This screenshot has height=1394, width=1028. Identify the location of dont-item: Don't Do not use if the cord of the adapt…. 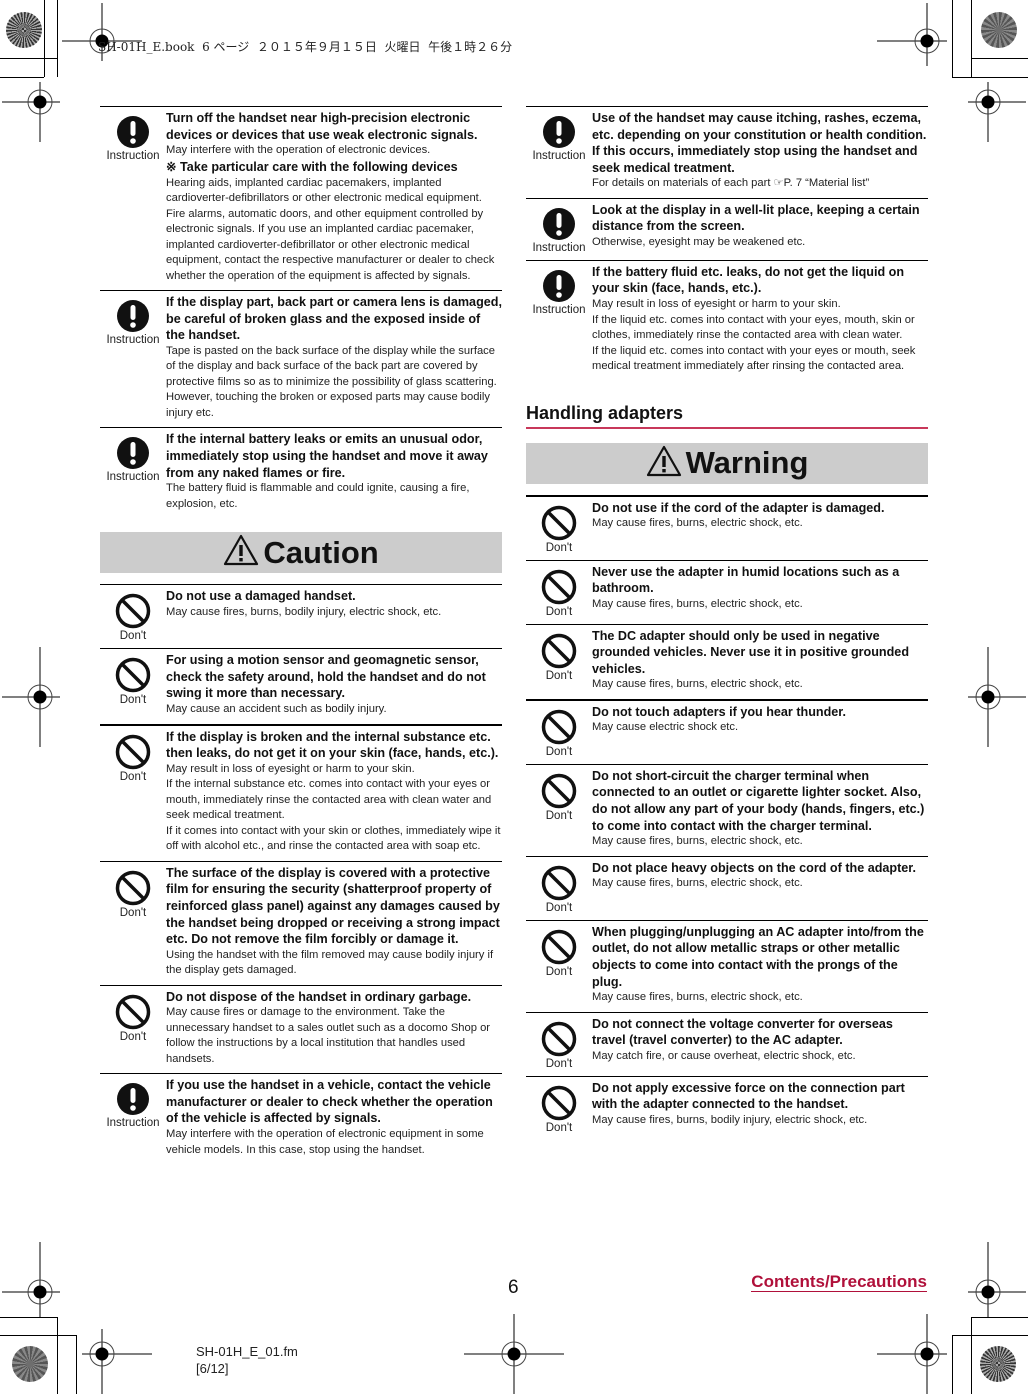
(727, 527).